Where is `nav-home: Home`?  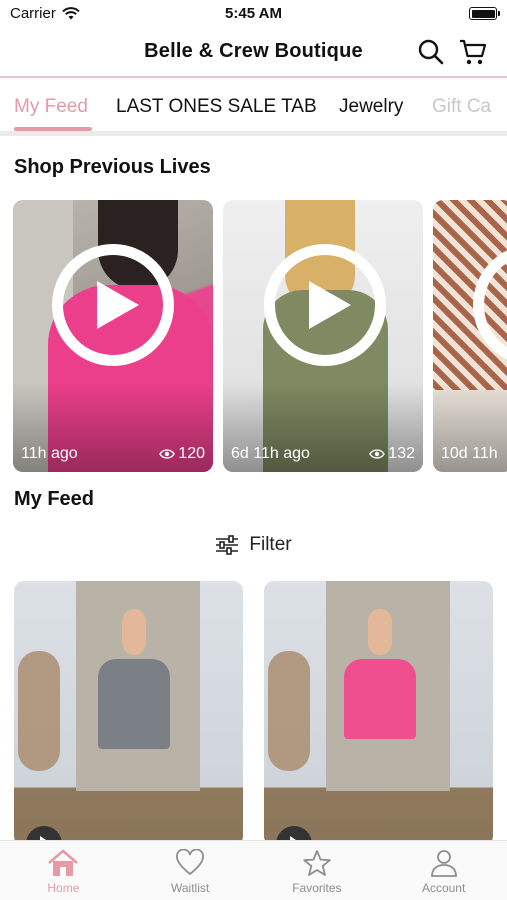 nav-home: Home is located at coordinates (63, 870).